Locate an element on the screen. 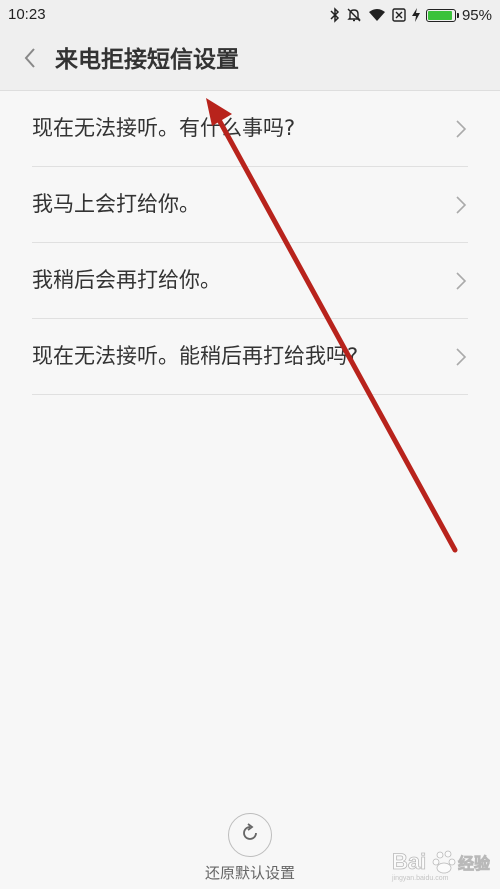 Image resolution: width=500 pixels, height=889 pixels. back-button is located at coordinates (30, 60).